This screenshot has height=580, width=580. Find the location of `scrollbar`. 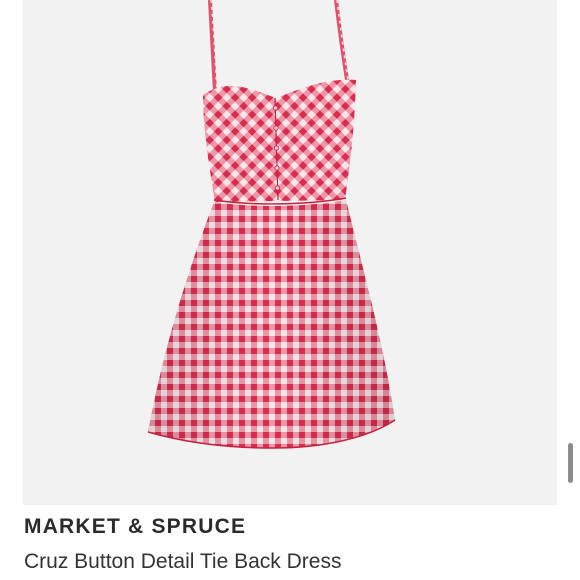

scrollbar is located at coordinates (570, 463).